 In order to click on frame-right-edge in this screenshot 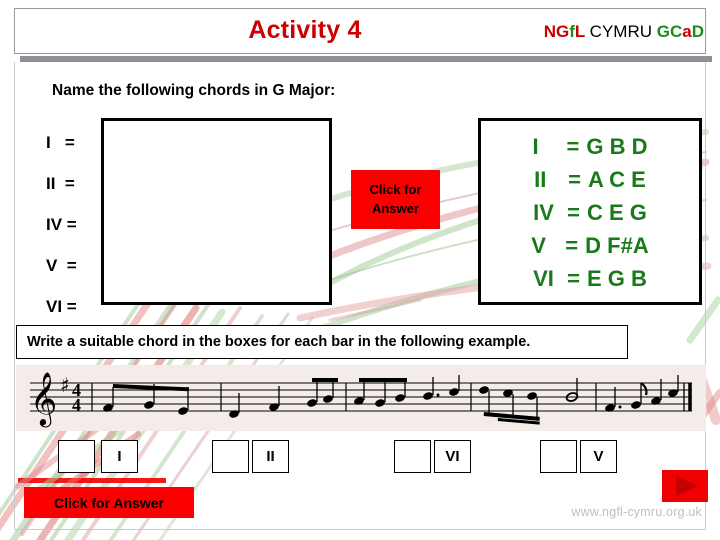, I will do `click(705, 296)`.